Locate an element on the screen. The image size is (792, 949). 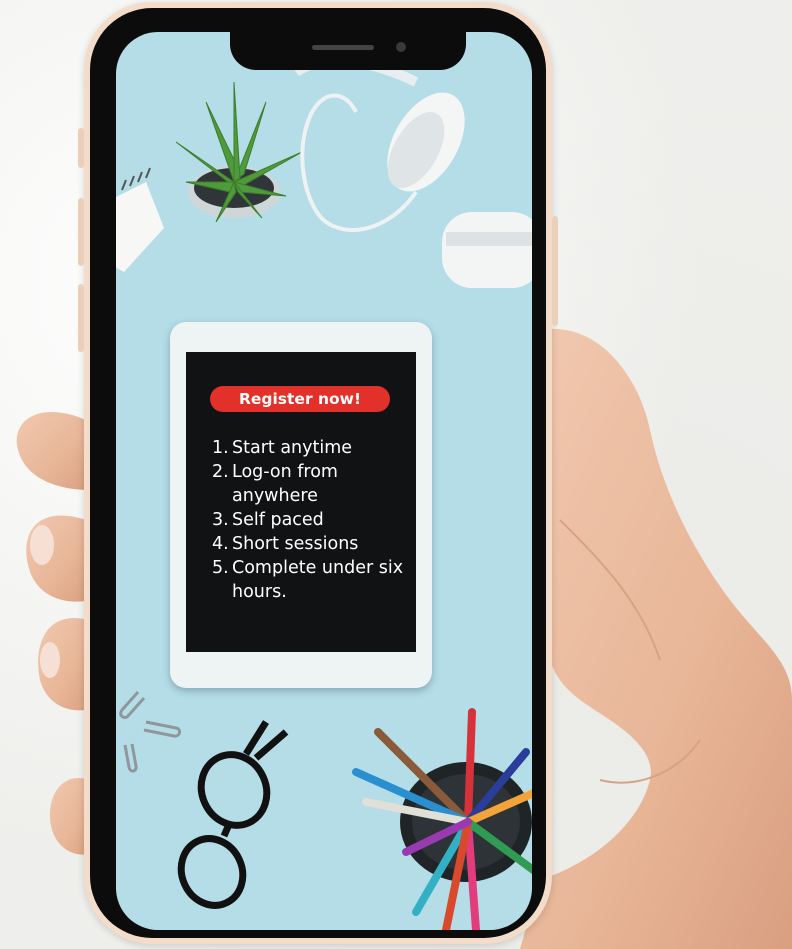
list-item-number: 2. is located at coordinates (220, 472).